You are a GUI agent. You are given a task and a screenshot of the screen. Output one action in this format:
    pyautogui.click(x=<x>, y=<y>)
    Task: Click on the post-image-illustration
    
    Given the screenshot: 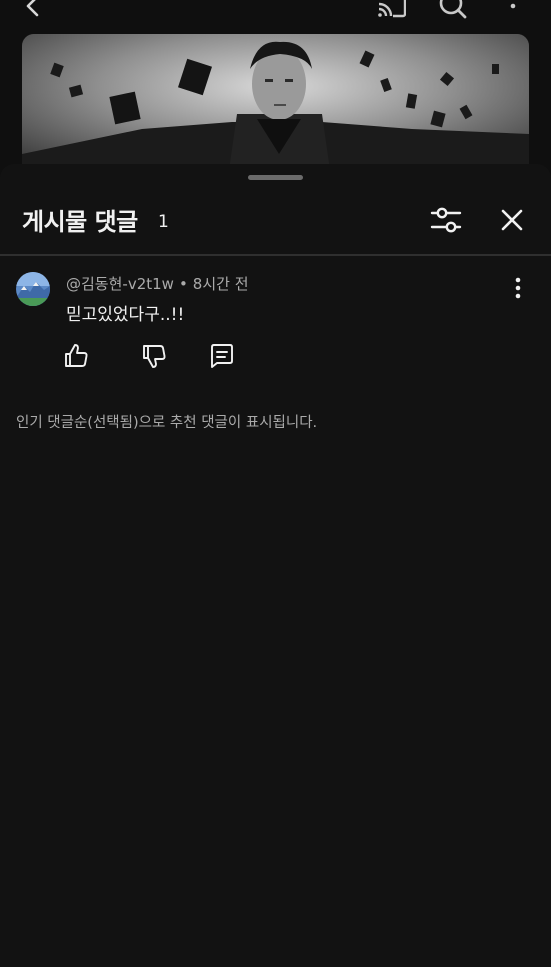 What is the action you would take?
    pyautogui.click(x=275, y=109)
    